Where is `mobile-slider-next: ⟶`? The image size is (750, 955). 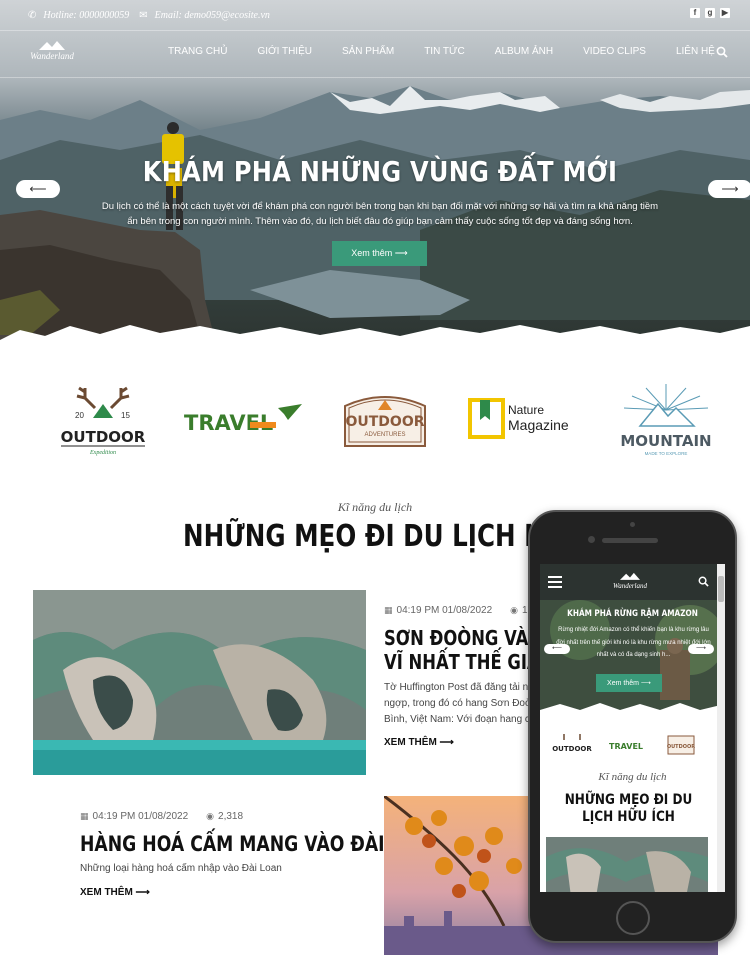 mobile-slider-next: ⟶ is located at coordinates (701, 649).